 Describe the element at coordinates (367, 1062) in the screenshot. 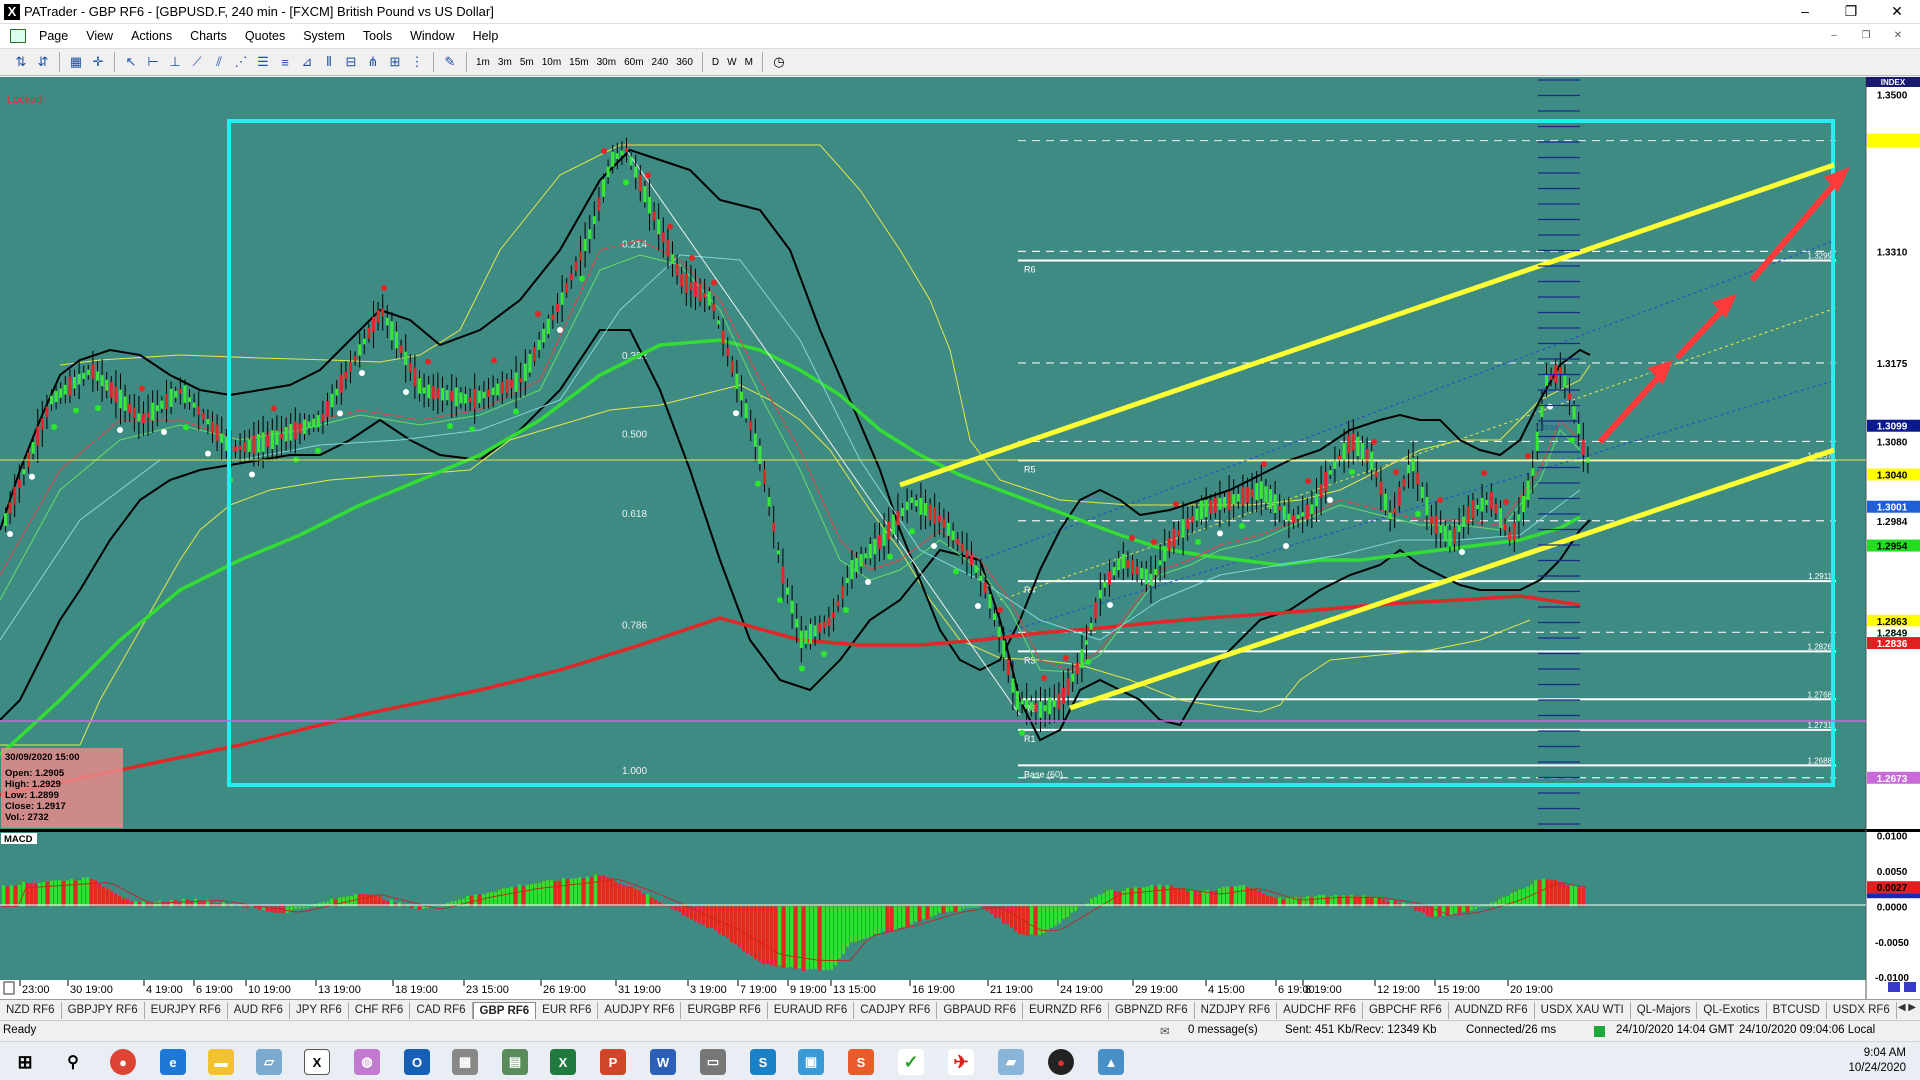

I see `media-icon: ◍` at that location.